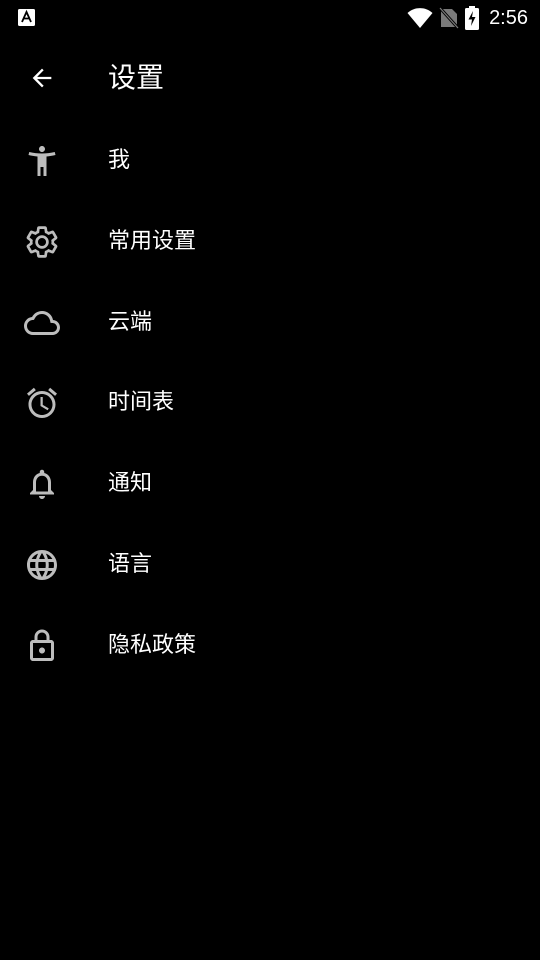 This screenshot has height=960, width=540. Describe the element at coordinates (26, 17) in the screenshot. I see `a-accessibility-icon` at that location.